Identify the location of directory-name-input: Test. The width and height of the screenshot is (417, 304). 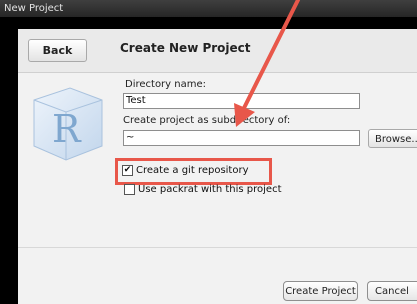
(241, 101).